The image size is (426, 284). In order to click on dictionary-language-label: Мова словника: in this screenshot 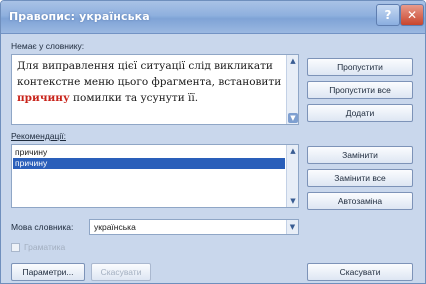, I will do `click(42, 227)`.